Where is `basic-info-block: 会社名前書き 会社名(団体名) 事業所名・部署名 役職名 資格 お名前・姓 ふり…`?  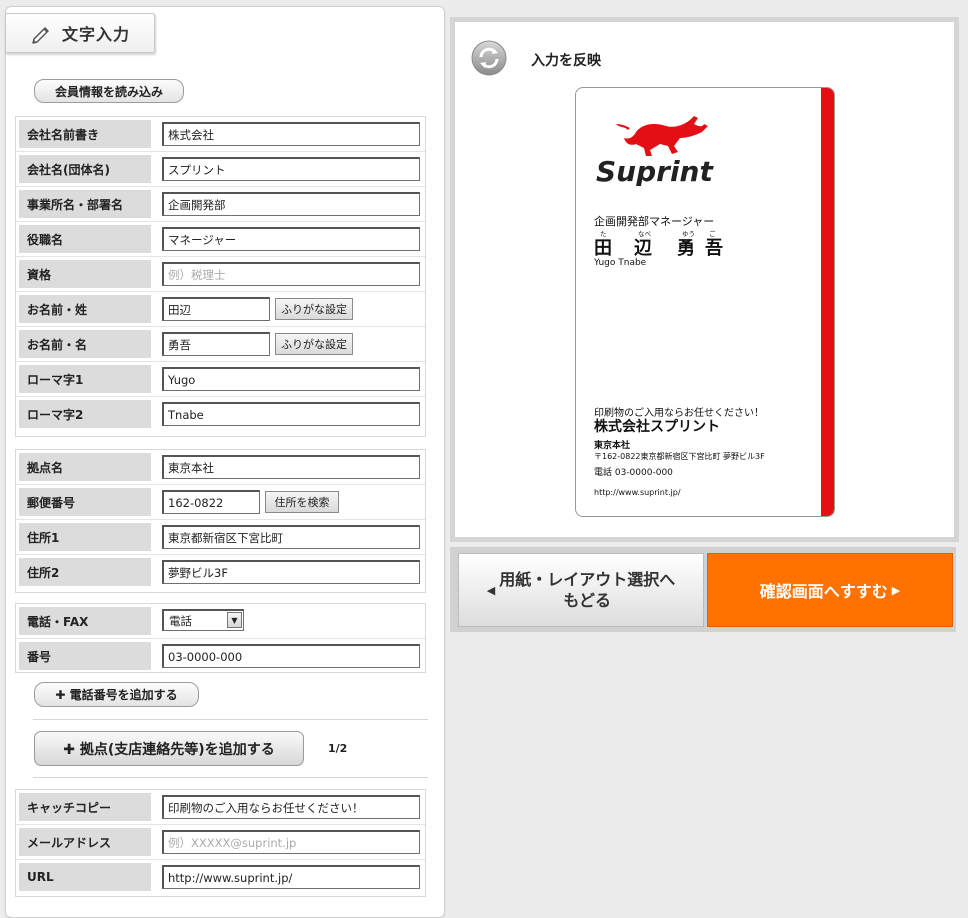
basic-info-block: 会社名前書き 会社名(団体名) 事業所名・部署名 役職名 資格 お名前・姓 ふり… is located at coordinates (220, 276).